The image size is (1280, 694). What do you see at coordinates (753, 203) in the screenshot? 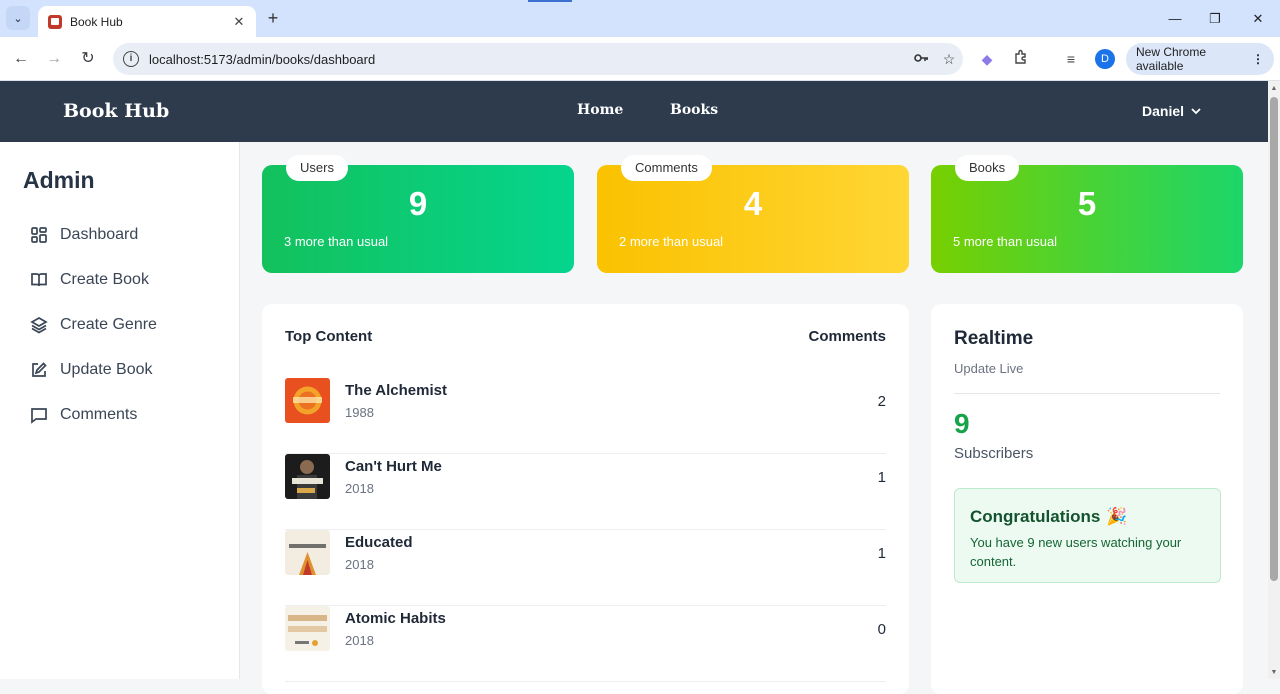
I see `stat-value: 4` at bounding box center [753, 203].